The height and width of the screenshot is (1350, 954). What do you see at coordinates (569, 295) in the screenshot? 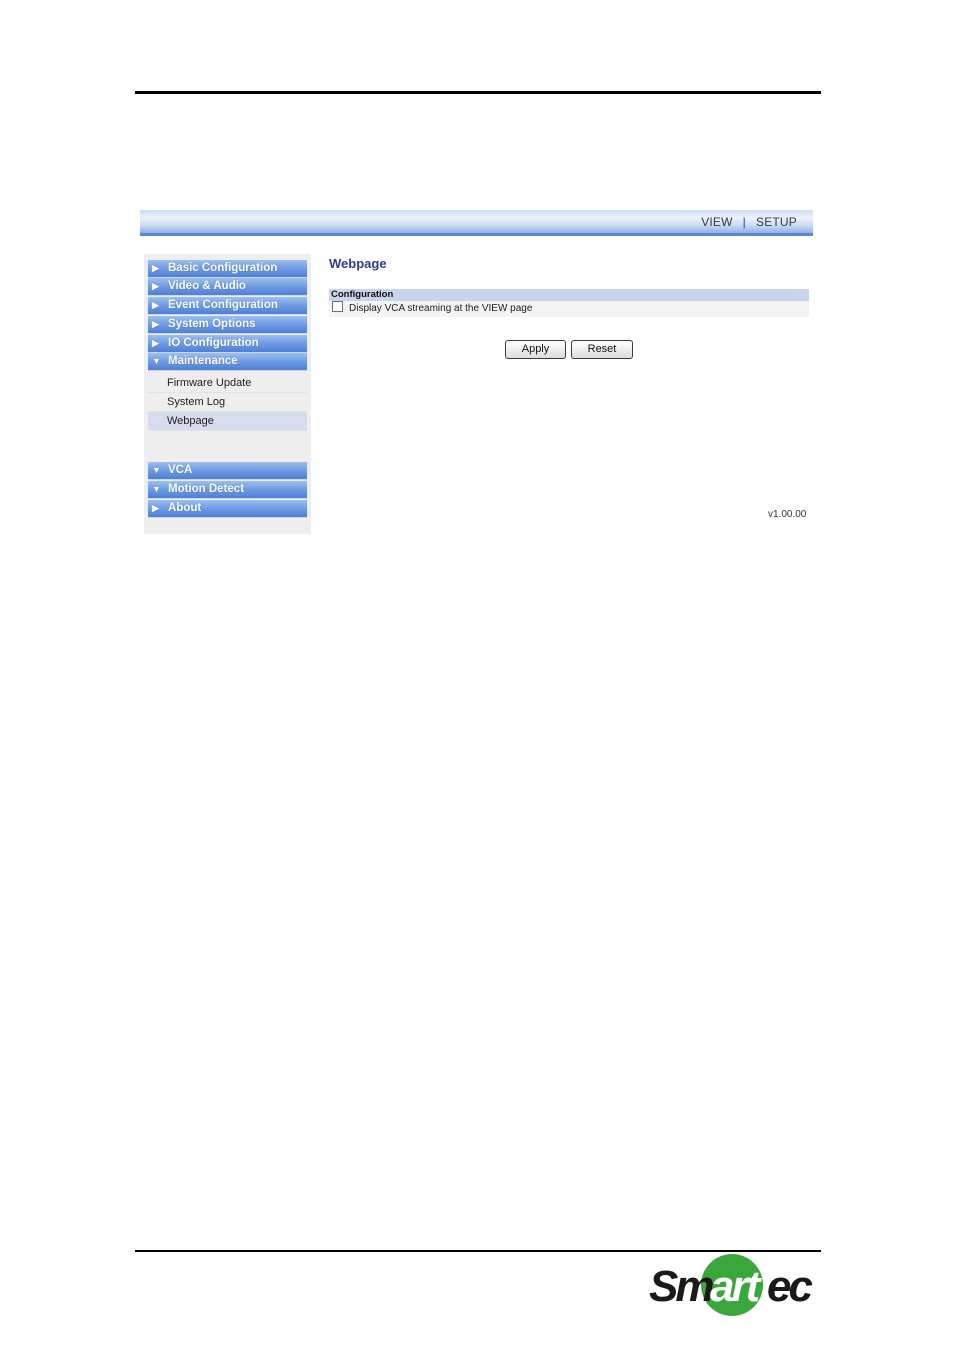
I see `configuration-section-header: Configuration` at bounding box center [569, 295].